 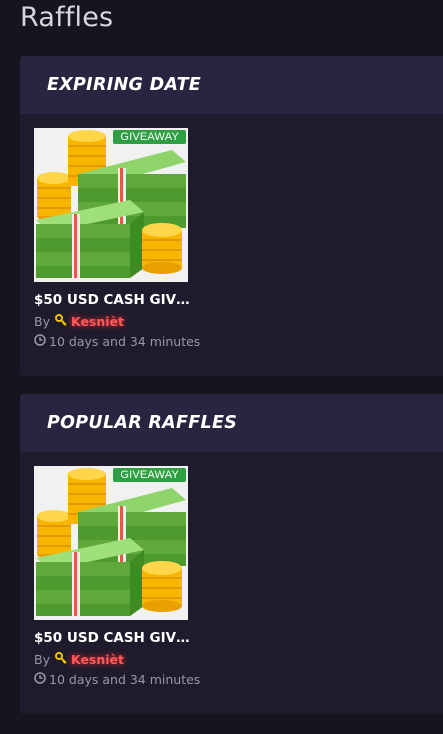 I want to click on panel-header: EXPIRING DATE, so click(x=231, y=85).